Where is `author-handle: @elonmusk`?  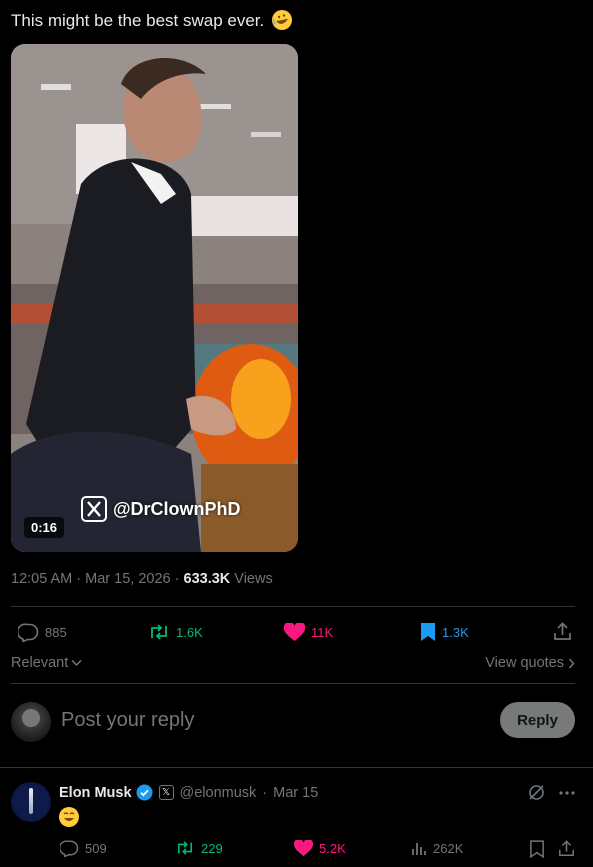 author-handle: @elonmusk is located at coordinates (218, 793).